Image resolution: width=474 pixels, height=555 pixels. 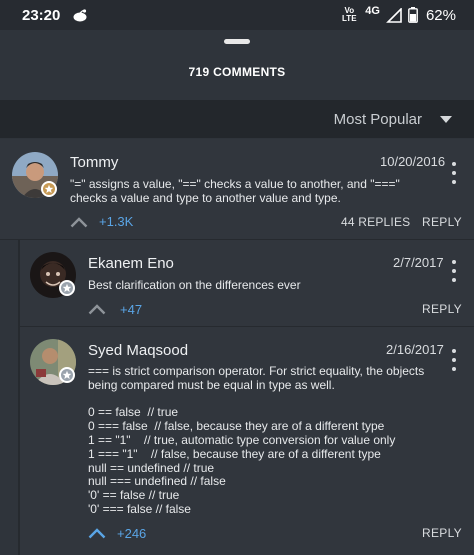 I want to click on comments-sheet-header: 719 COMMENTS, so click(x=237, y=65).